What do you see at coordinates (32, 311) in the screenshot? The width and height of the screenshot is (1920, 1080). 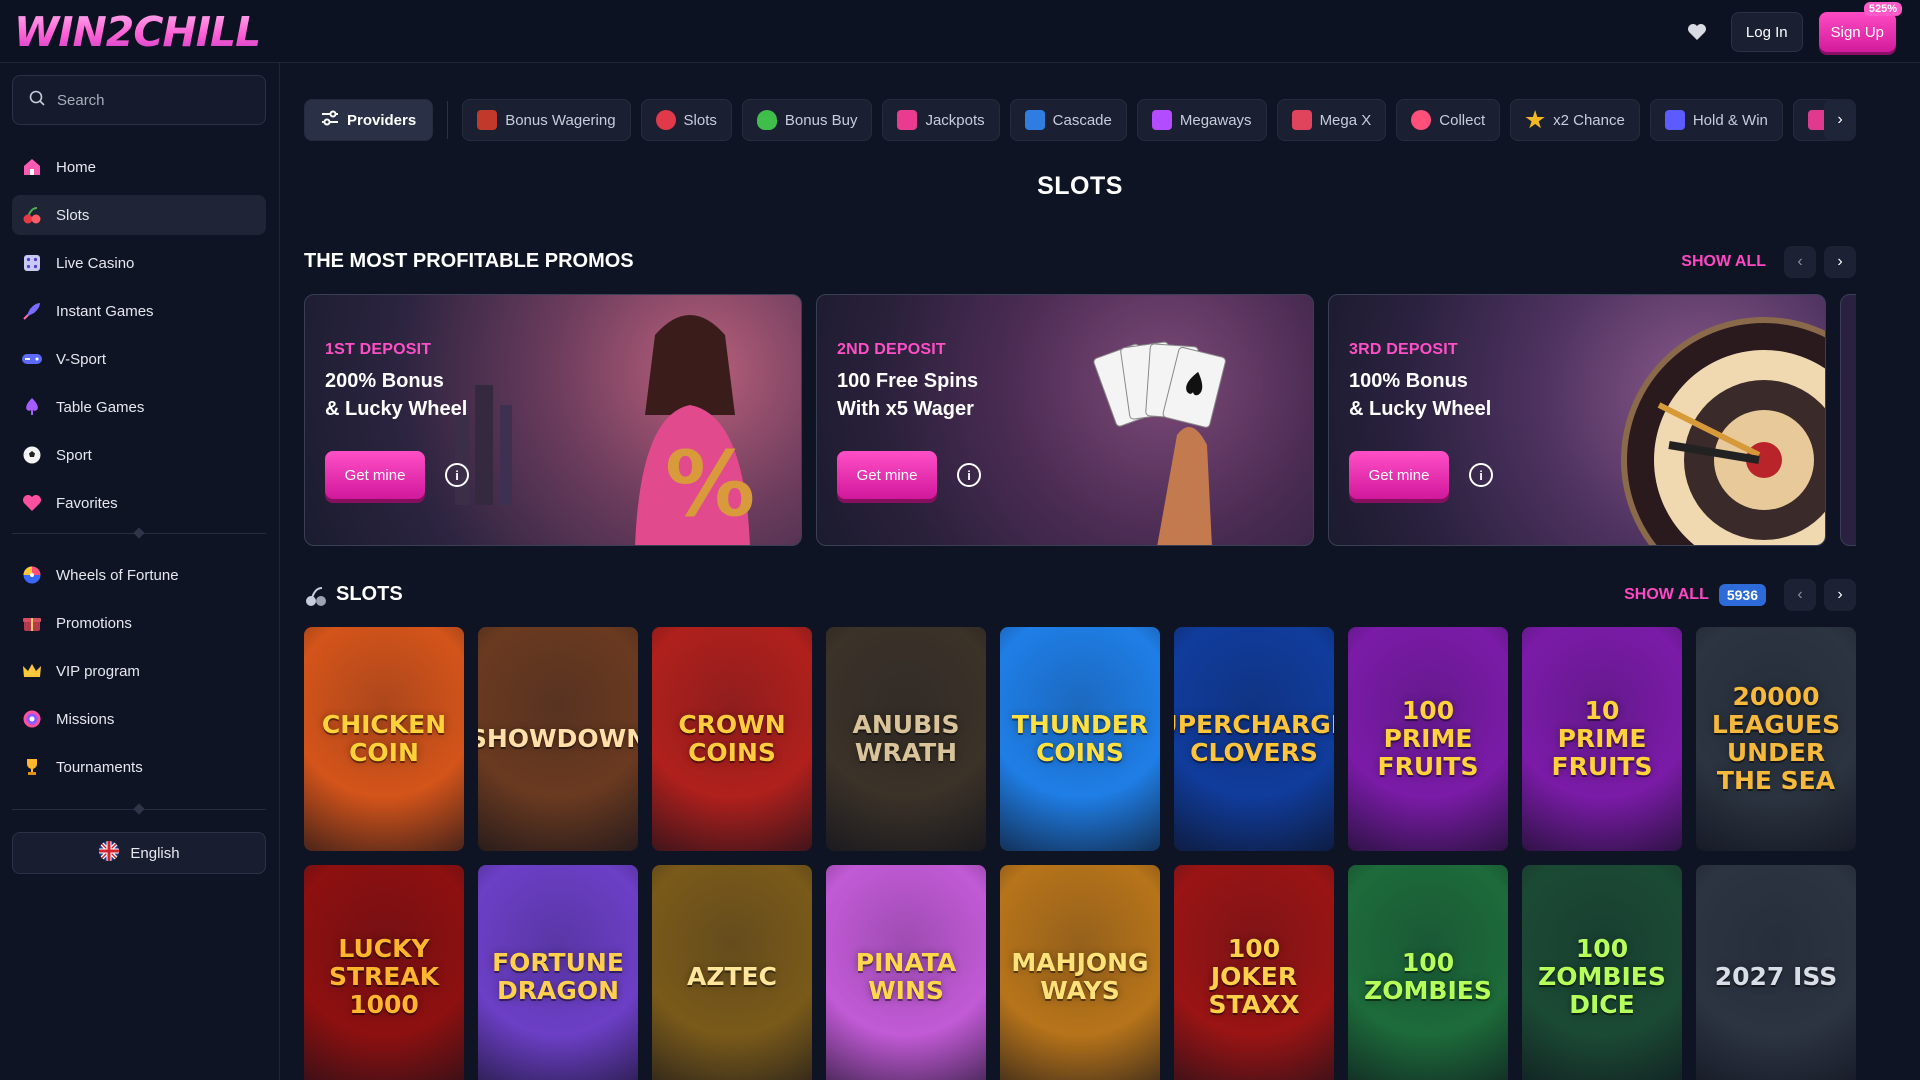 I see `rocket-icon` at bounding box center [32, 311].